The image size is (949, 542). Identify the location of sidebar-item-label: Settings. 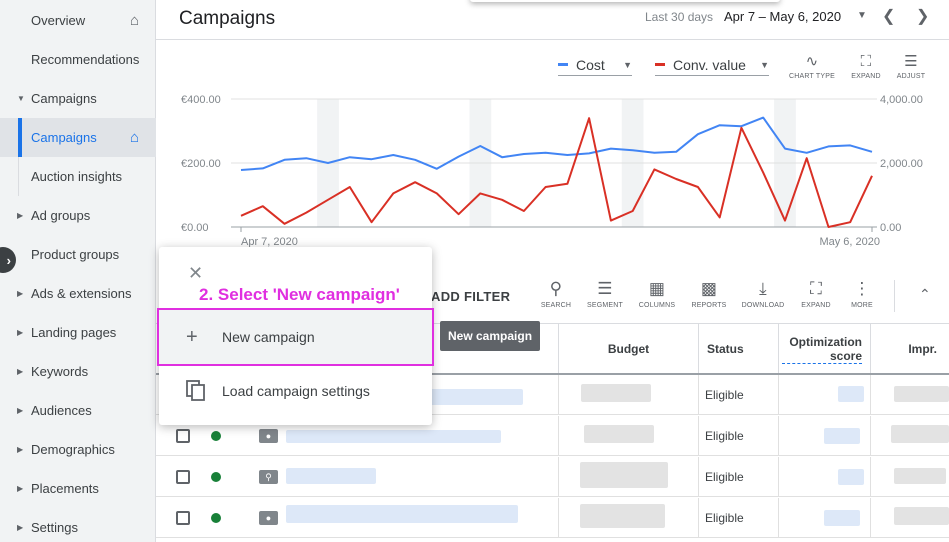
(54, 527).